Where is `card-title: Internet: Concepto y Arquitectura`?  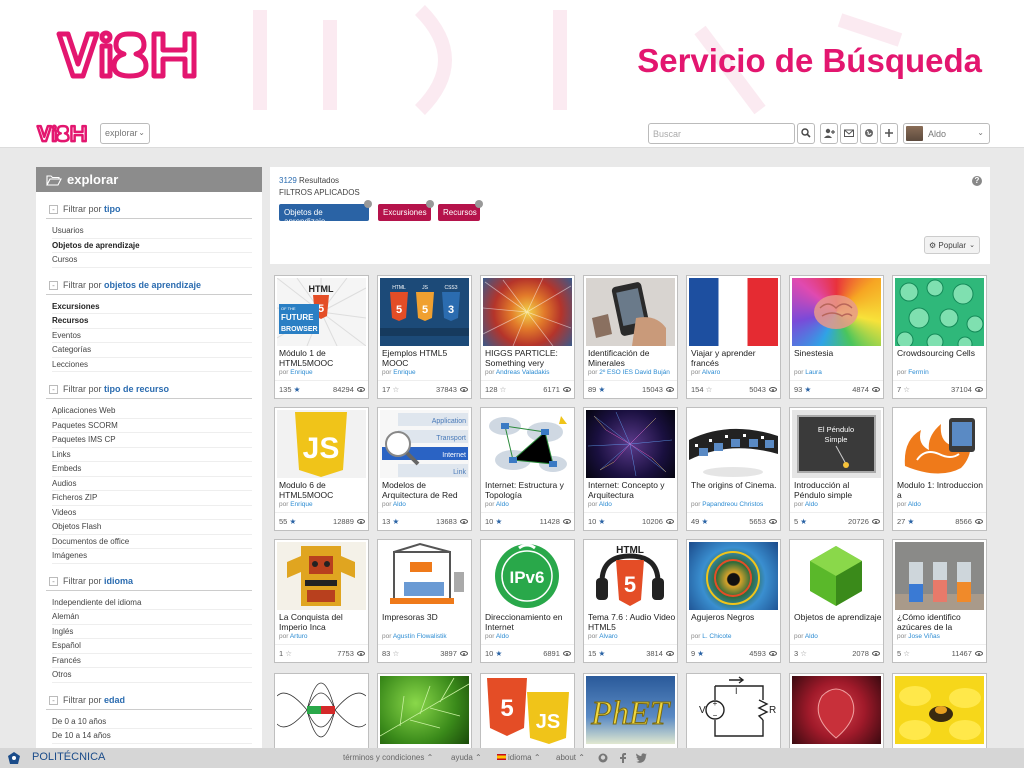
card-title: Internet: Concepto y Arquitectura is located at coordinates (632, 490).